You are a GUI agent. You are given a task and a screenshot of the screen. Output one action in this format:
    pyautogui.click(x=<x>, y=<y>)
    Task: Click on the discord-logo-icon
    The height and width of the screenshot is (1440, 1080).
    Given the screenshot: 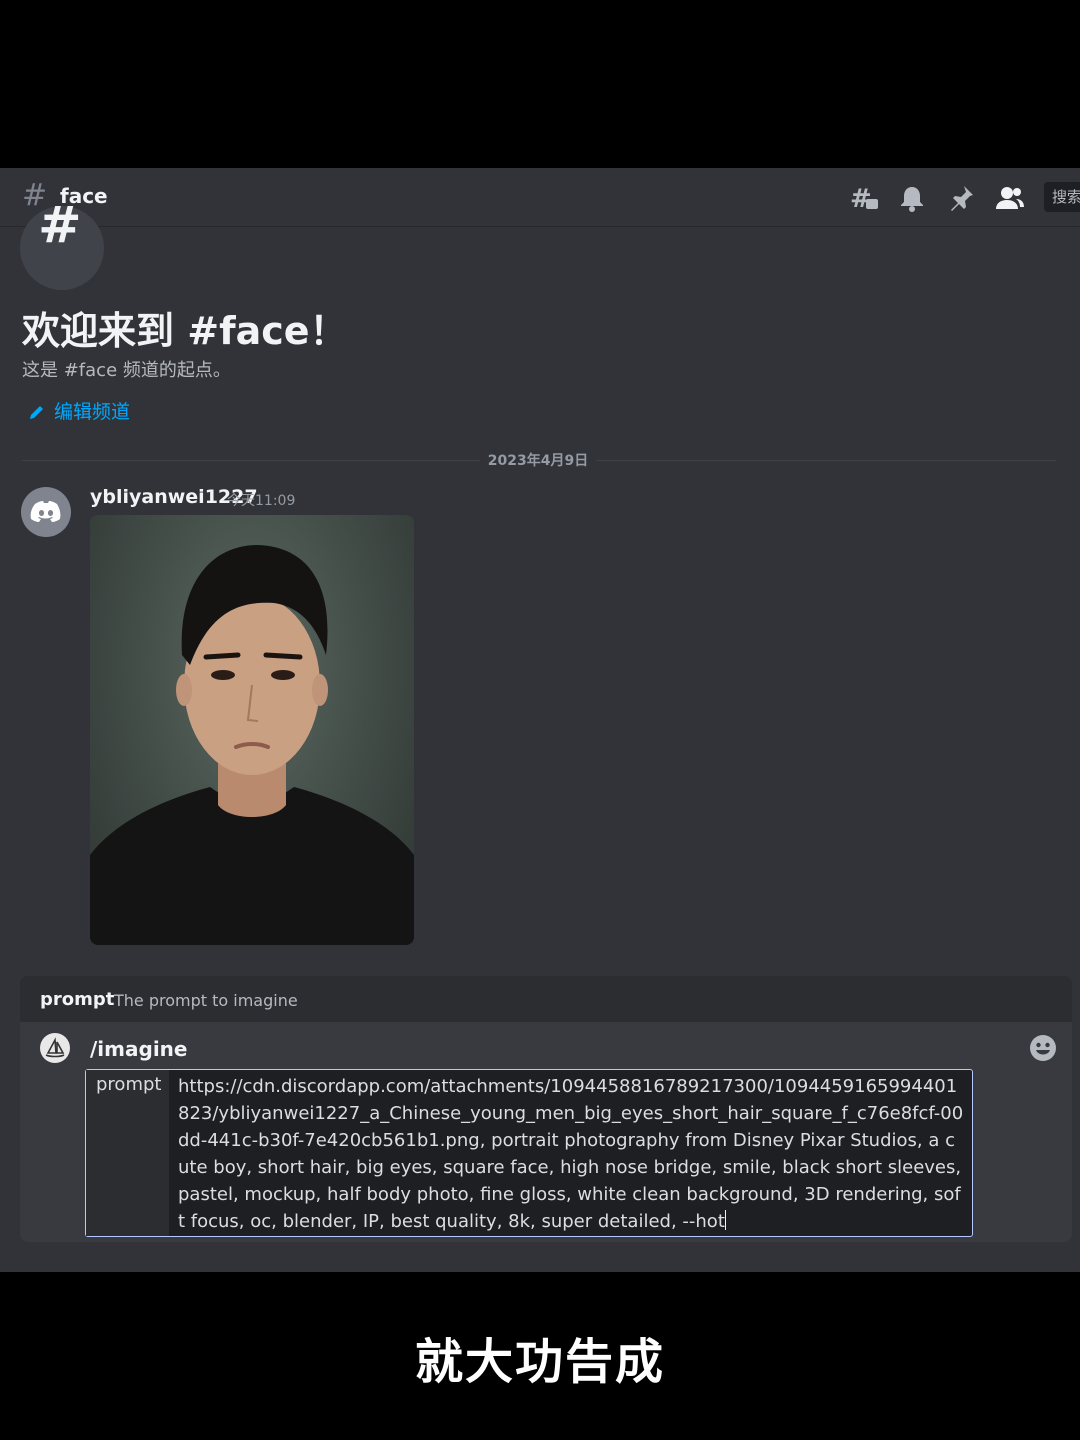 What is the action you would take?
    pyautogui.click(x=45, y=511)
    